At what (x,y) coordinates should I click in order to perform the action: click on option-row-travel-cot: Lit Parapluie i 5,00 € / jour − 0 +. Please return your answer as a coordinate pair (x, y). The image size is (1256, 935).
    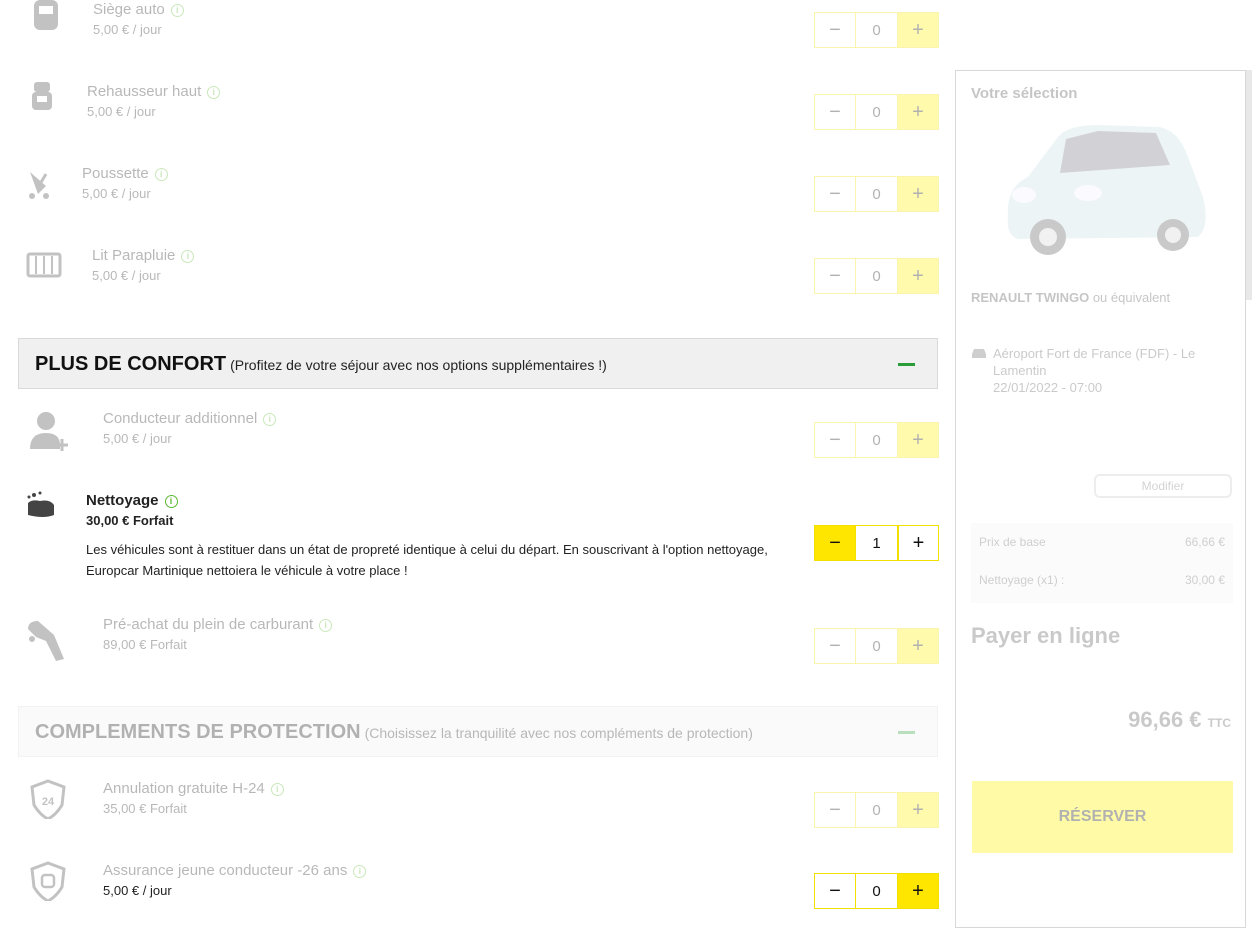
    Looking at the image, I should click on (470, 276).